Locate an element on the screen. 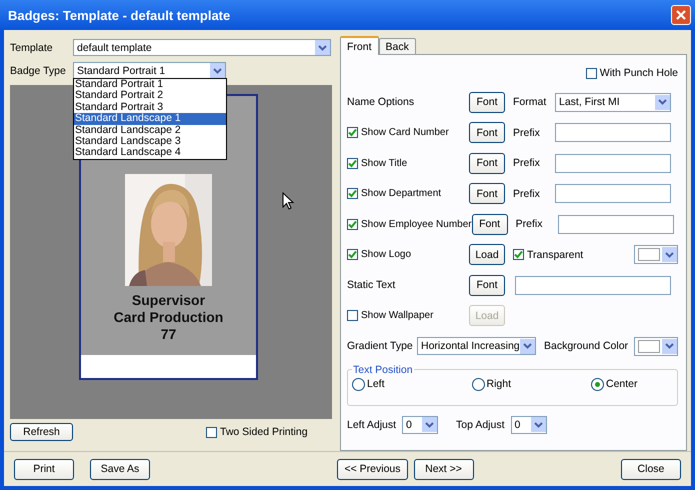 The width and height of the screenshot is (695, 490). static-text-field is located at coordinates (593, 285).